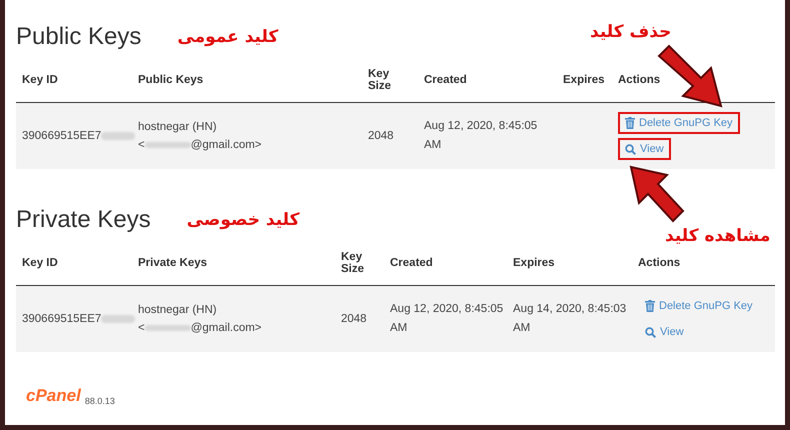  I want to click on version-text: 88.0.13, so click(99, 401).